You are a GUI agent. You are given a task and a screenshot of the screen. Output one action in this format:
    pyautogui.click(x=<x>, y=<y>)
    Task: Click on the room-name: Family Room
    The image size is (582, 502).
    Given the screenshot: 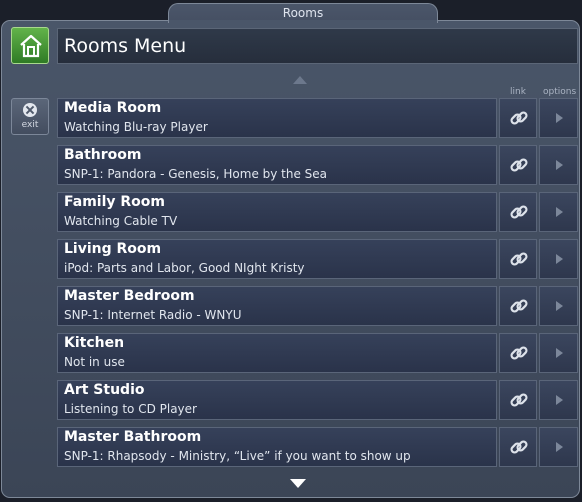 What is the action you would take?
    pyautogui.click(x=114, y=202)
    